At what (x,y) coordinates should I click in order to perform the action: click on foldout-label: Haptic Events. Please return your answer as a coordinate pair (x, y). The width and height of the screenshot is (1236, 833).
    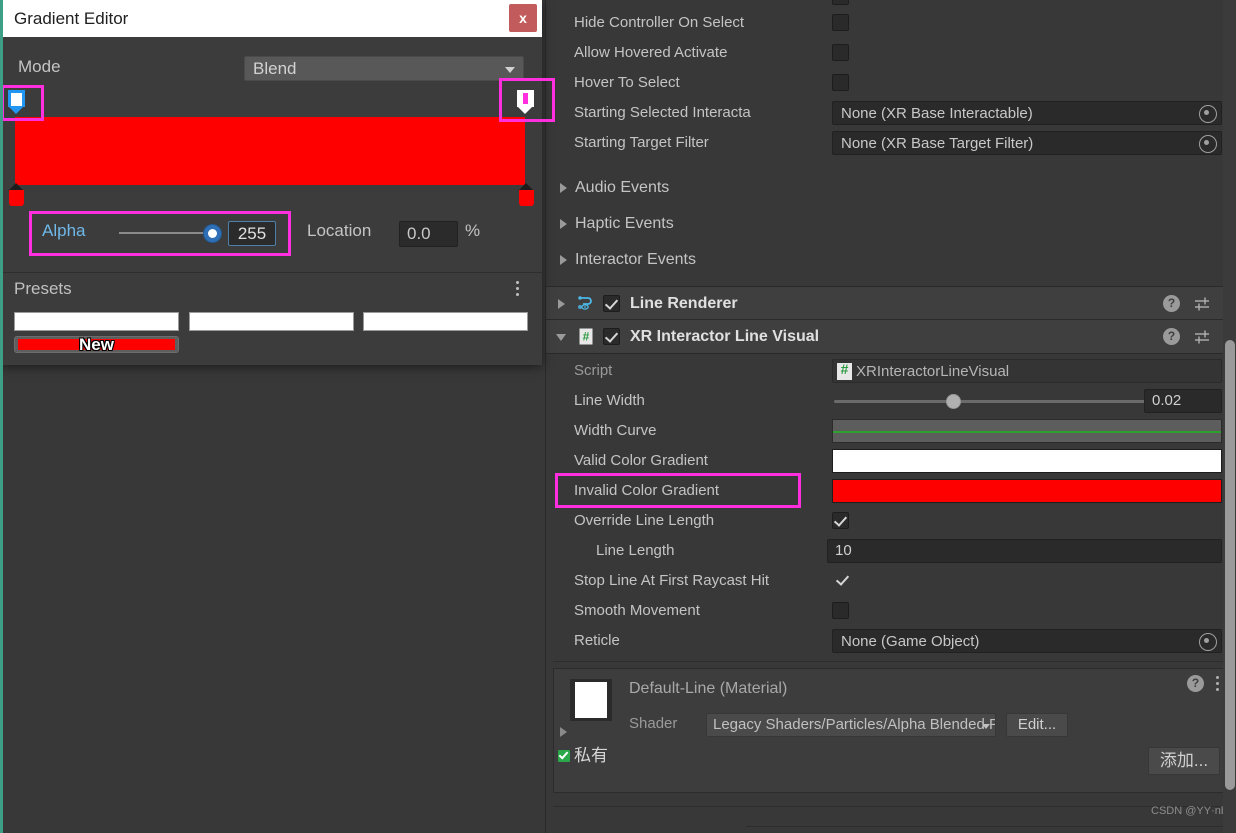
    Looking at the image, I should click on (624, 223).